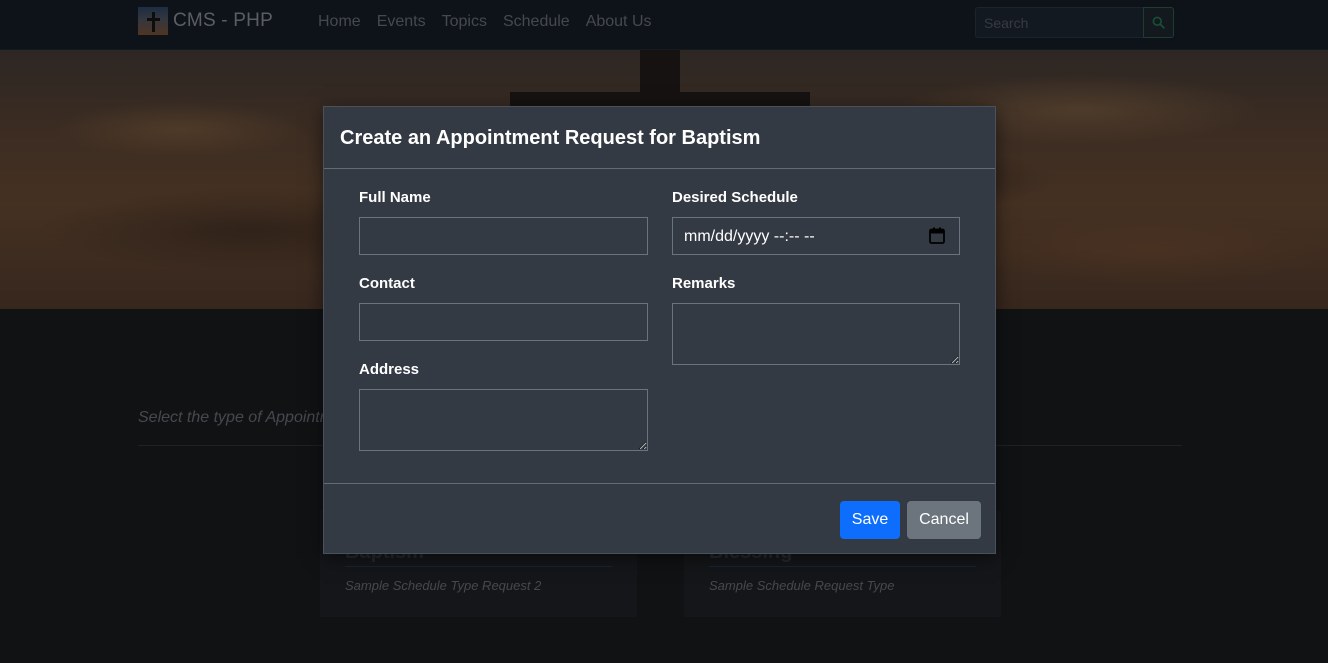 The image size is (1328, 663). What do you see at coordinates (704, 283) in the screenshot?
I see `remarks-label: Remarks` at bounding box center [704, 283].